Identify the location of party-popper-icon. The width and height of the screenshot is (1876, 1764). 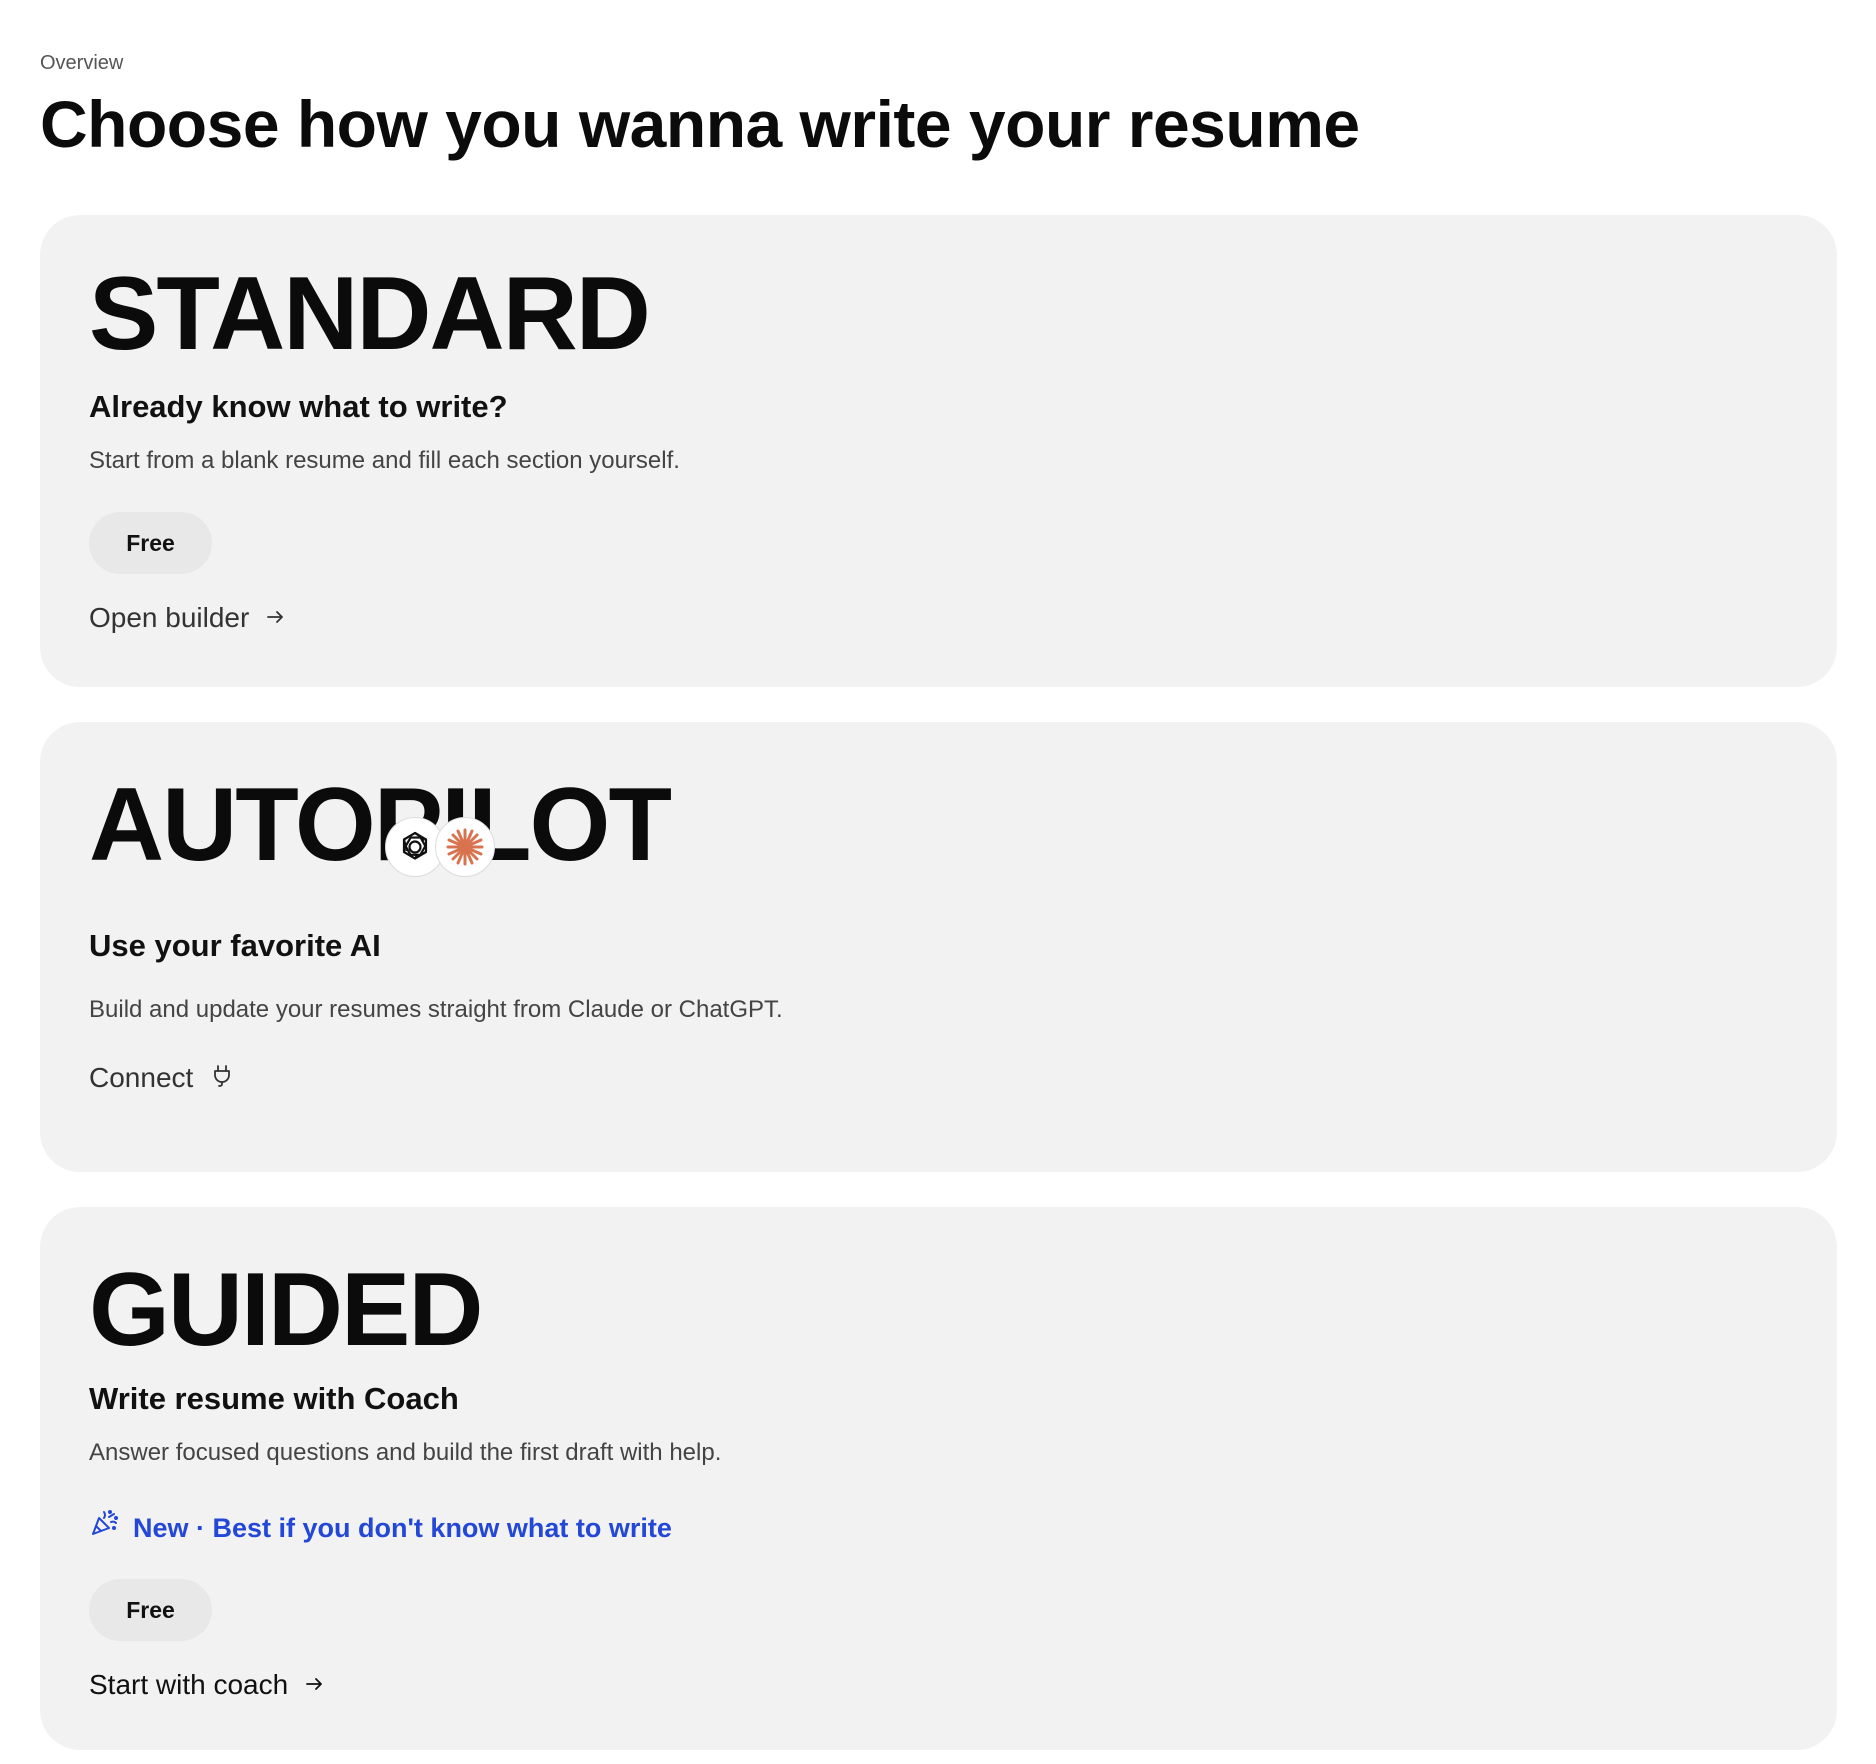
(104, 1527).